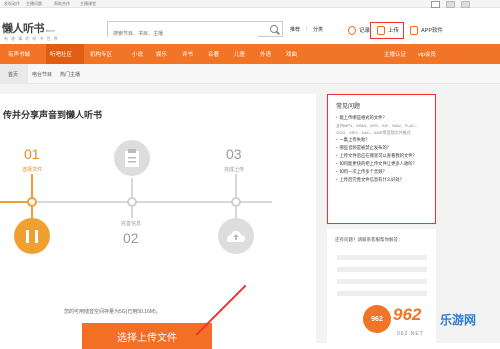 This screenshot has width=500, height=349. I want to click on nav-item: 名著, so click(213, 54).